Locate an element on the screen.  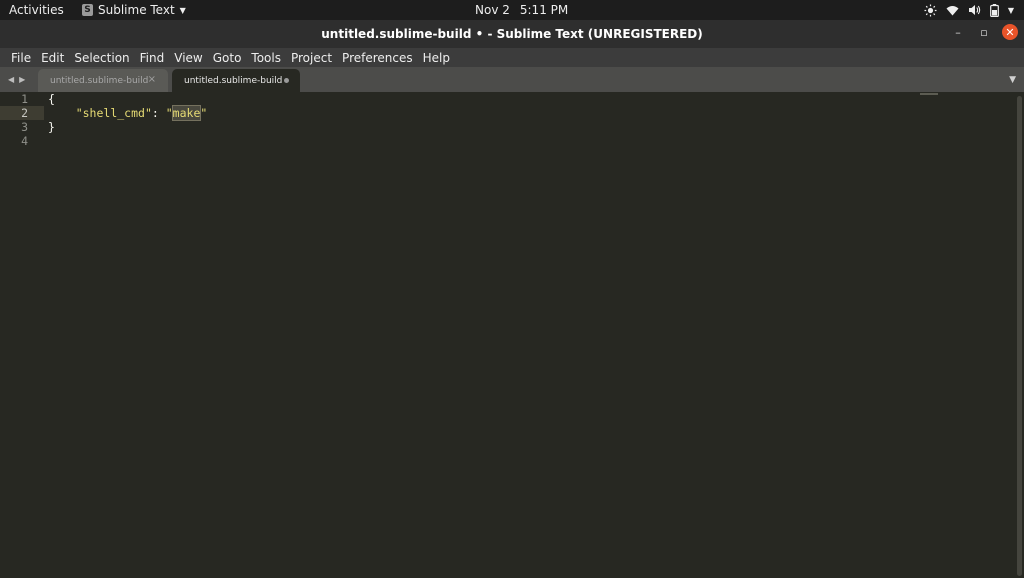
line-number: 2 is located at coordinates (24, 113).